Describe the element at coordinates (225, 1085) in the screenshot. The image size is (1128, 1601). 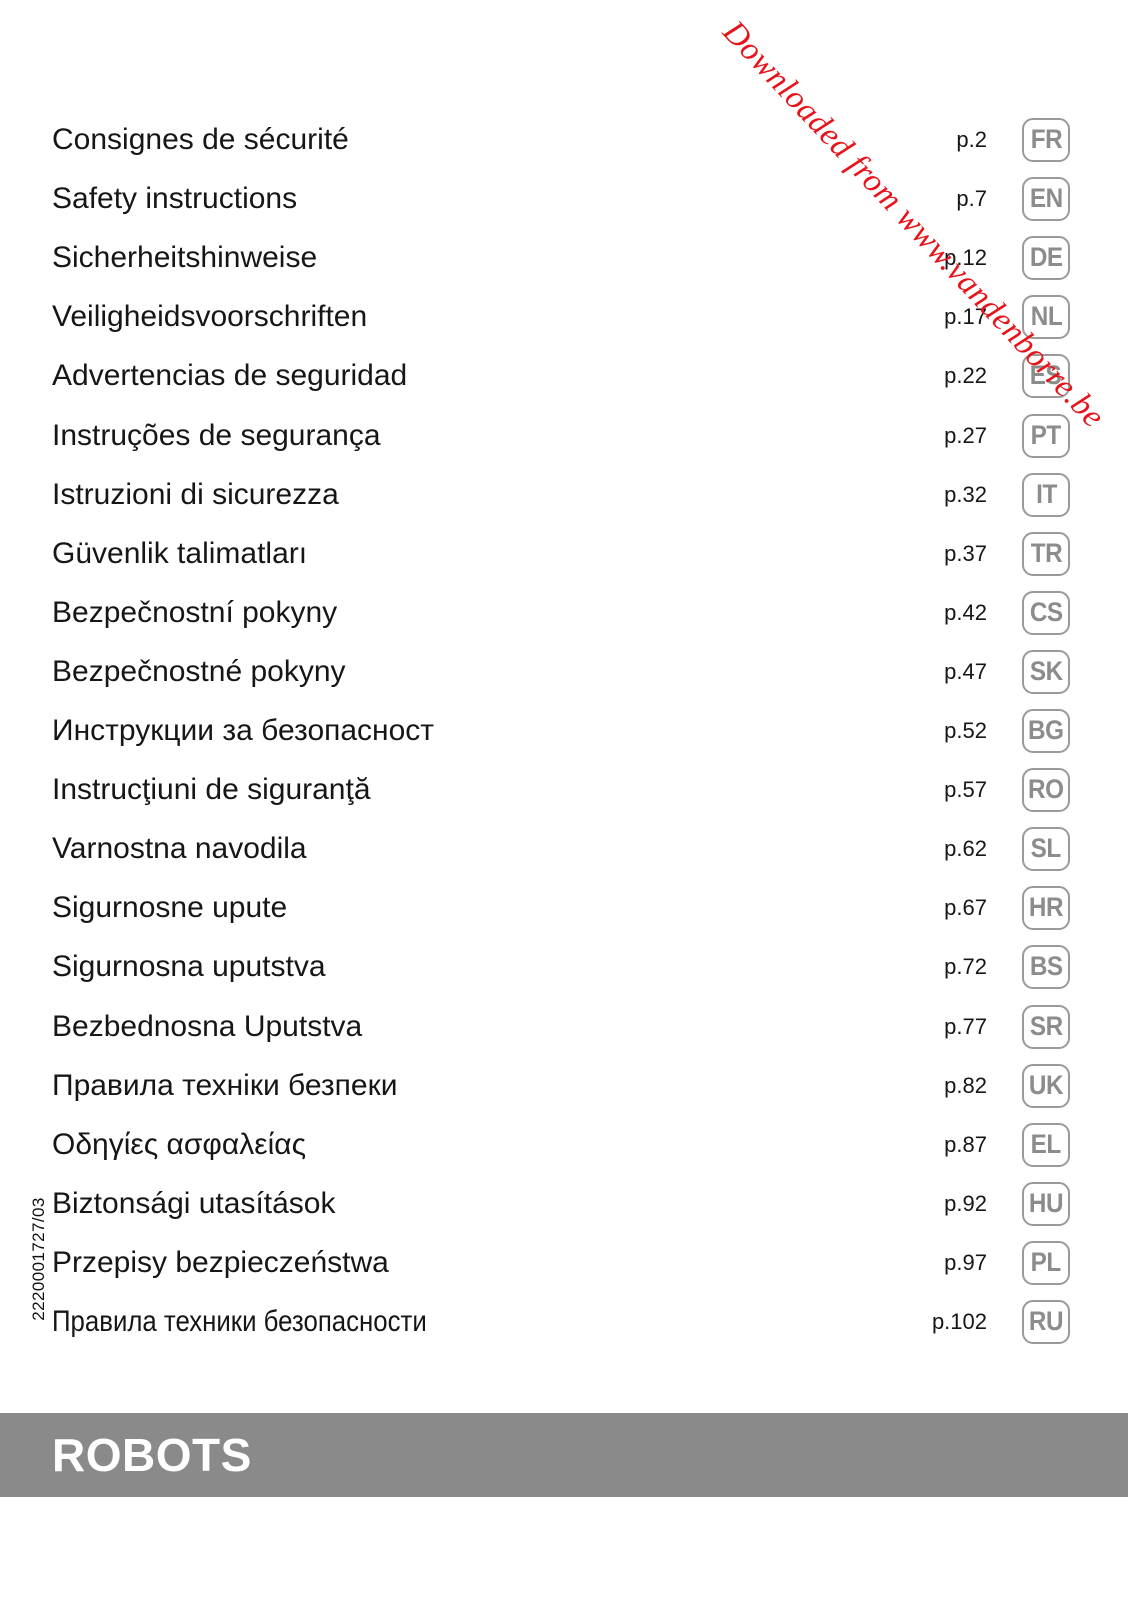
I see `language-name: Правила техніки безпеки` at that location.